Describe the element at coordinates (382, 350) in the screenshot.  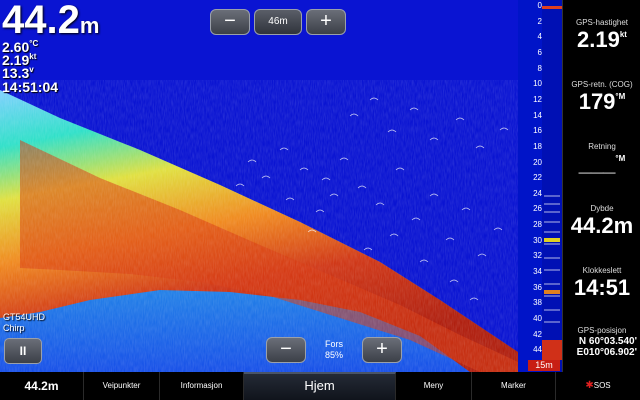
I see `gain-increase-button: +` at that location.